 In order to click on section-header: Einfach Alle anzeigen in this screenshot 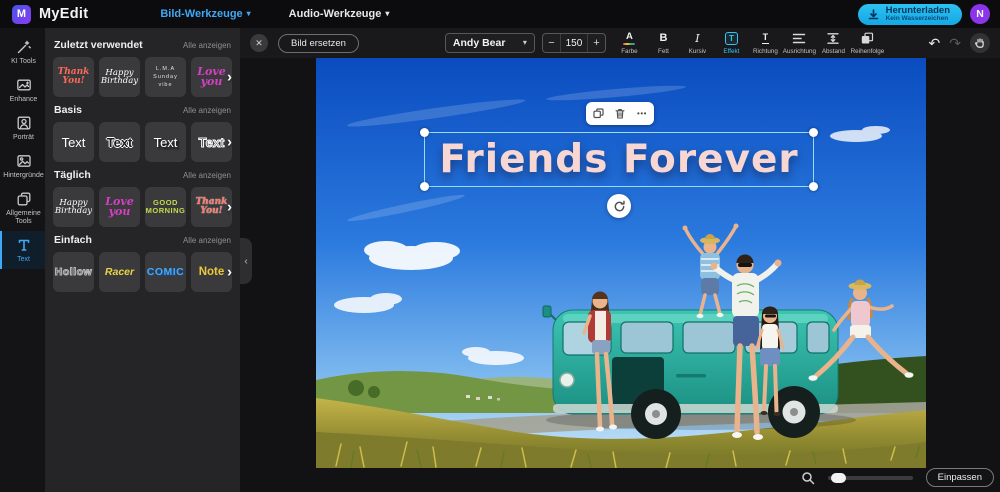, I will do `click(142, 240)`.